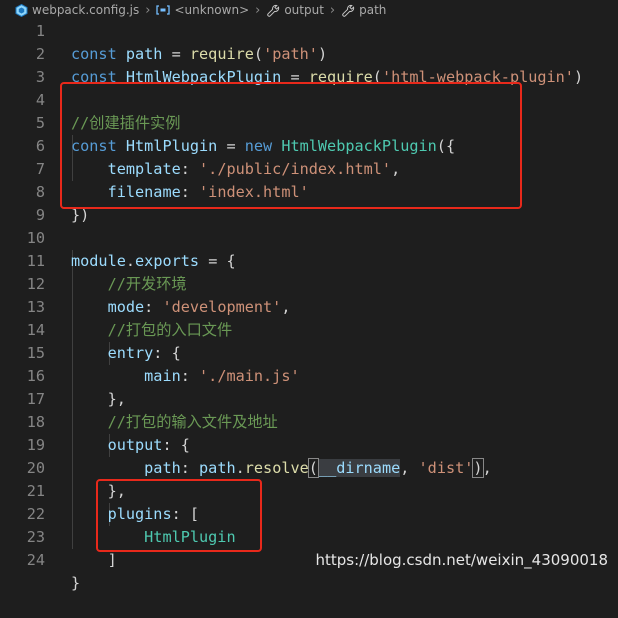  I want to click on code-line: const path = require('path'), so click(309, 41).